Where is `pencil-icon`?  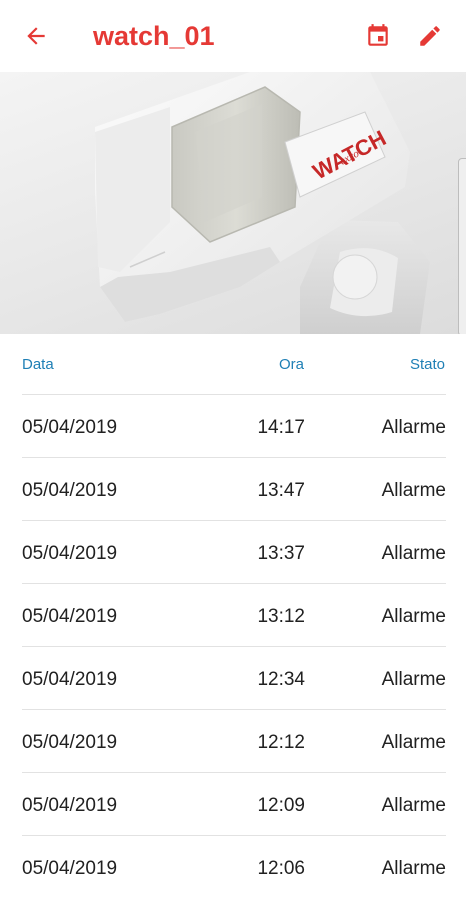
pencil-icon is located at coordinates (430, 36).